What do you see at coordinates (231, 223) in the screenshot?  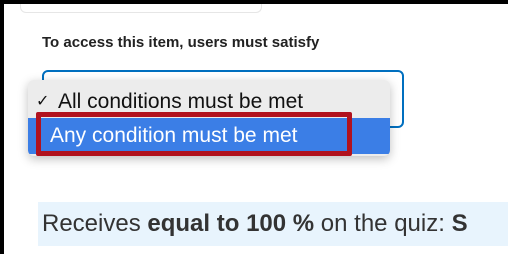 I see `rule-condition: equal to 100 %` at bounding box center [231, 223].